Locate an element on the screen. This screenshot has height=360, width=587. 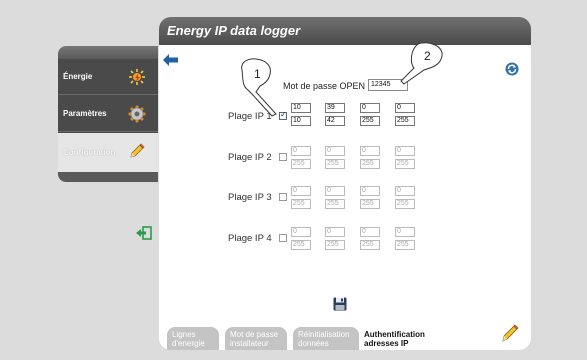
energy-sun-icon is located at coordinates (137, 77).